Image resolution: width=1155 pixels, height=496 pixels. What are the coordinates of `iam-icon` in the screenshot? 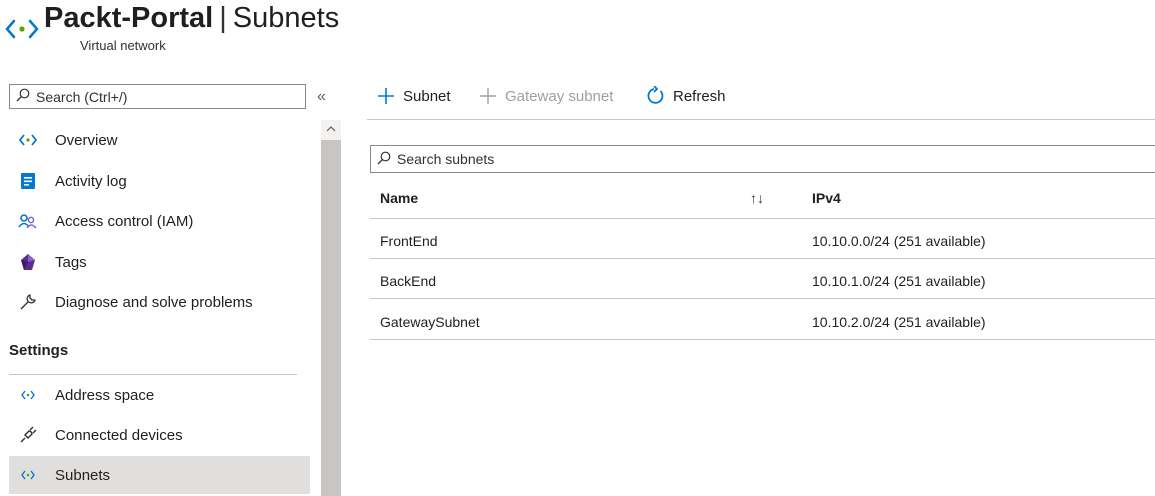 It's located at (28, 221).